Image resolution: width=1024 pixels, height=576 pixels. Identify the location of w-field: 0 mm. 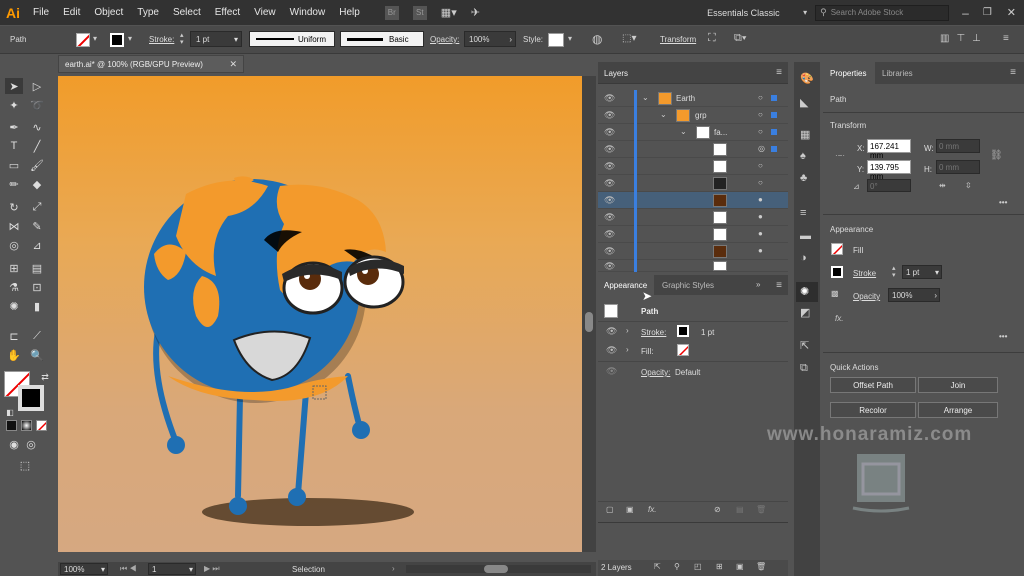
(958, 146).